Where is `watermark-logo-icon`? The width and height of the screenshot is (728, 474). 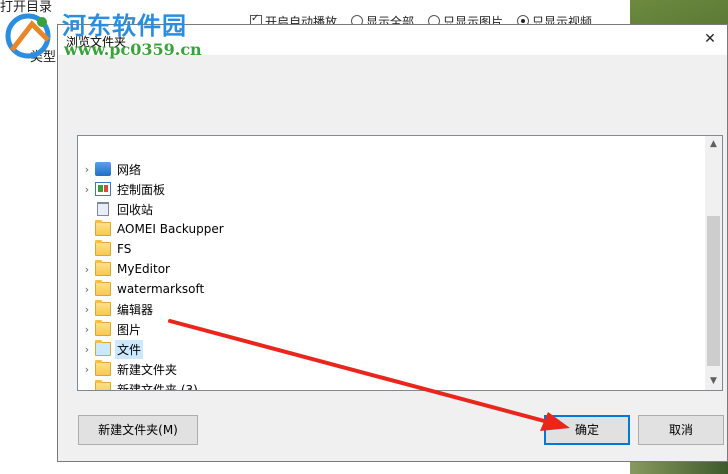 watermark-logo-icon is located at coordinates (28, 36).